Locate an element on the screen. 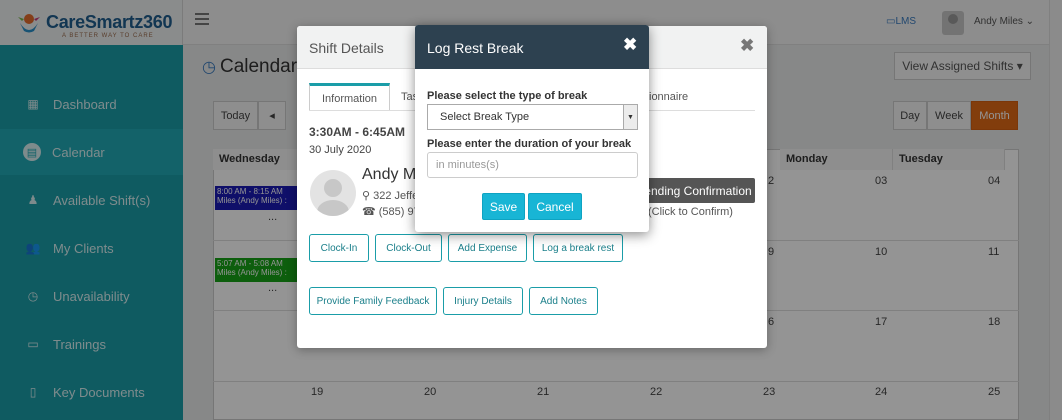 The width and height of the screenshot is (1062, 420). dropdown-arrow-icon: ▼ is located at coordinates (630, 117).